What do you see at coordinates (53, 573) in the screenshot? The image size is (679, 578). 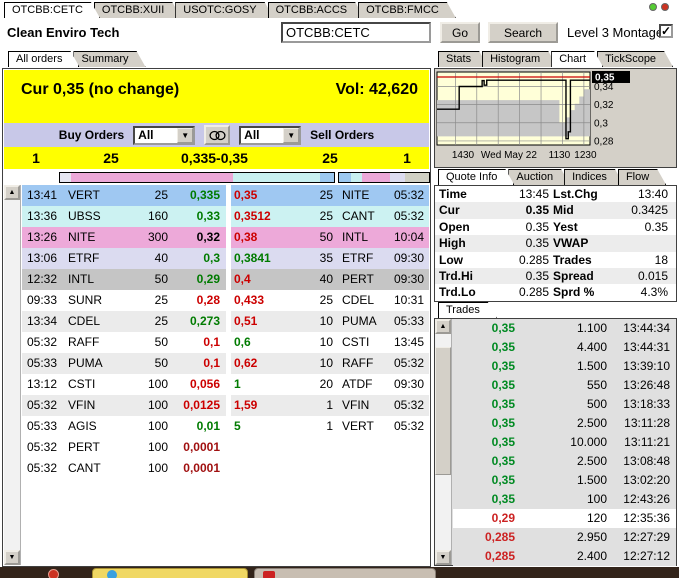 I see `browser-logo-icon` at bounding box center [53, 573].